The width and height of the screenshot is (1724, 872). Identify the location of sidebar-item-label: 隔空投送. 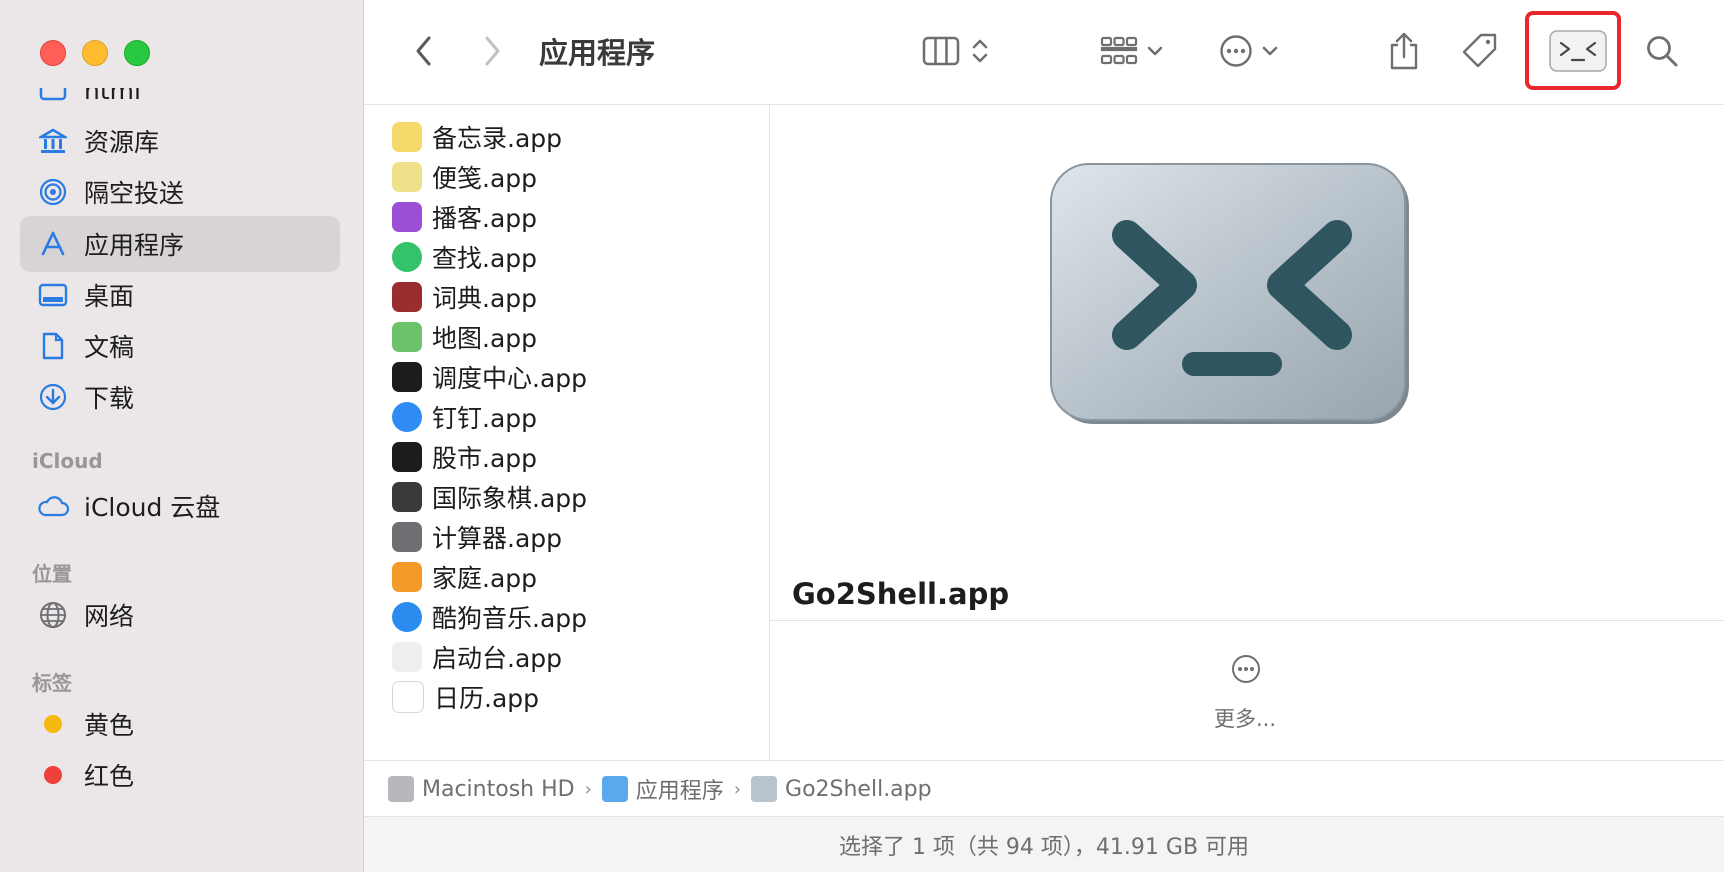
(134, 193).